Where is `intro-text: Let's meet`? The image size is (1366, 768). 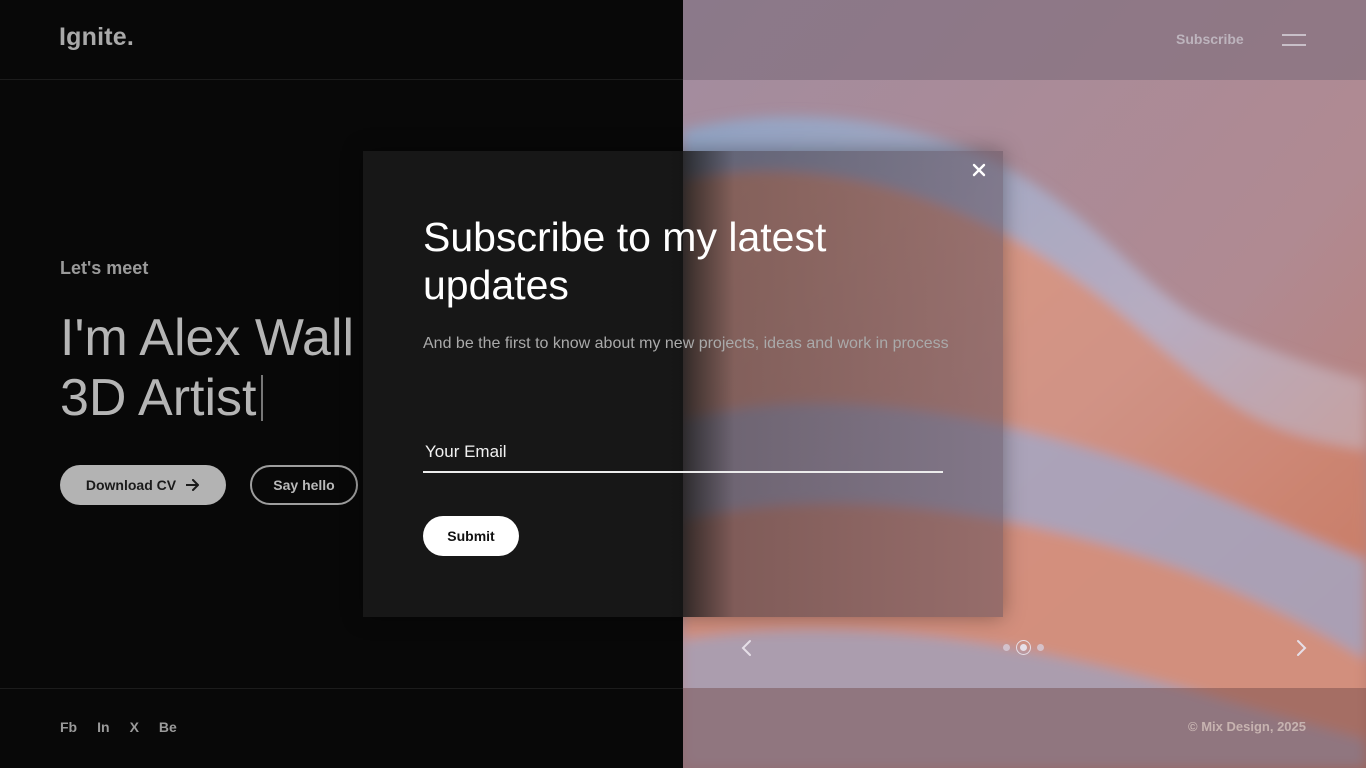 intro-text: Let's meet is located at coordinates (104, 268).